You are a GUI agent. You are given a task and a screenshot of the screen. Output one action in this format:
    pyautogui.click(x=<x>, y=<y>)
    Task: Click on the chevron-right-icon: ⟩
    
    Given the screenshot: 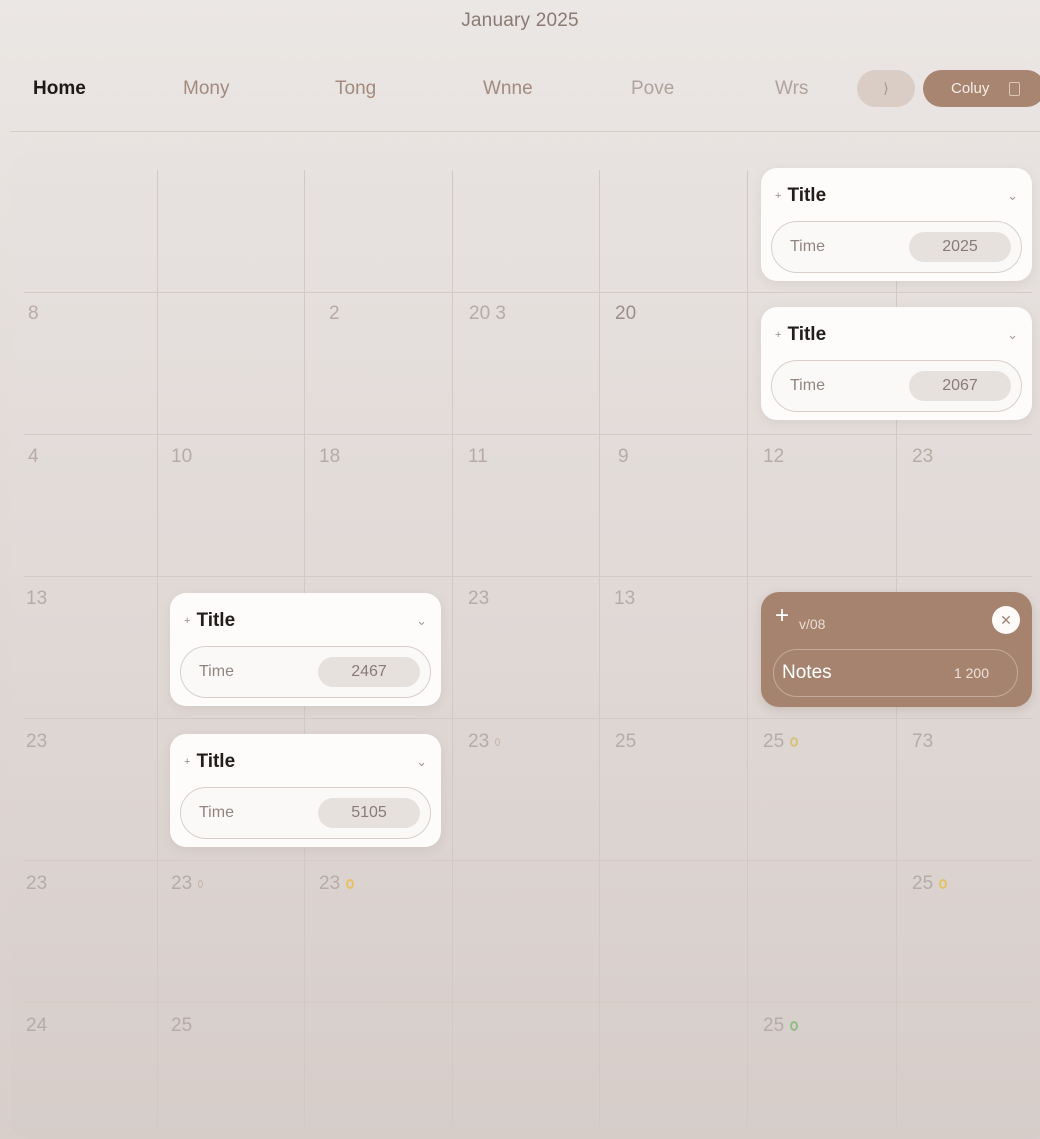 What is the action you would take?
    pyautogui.click(x=886, y=88)
    